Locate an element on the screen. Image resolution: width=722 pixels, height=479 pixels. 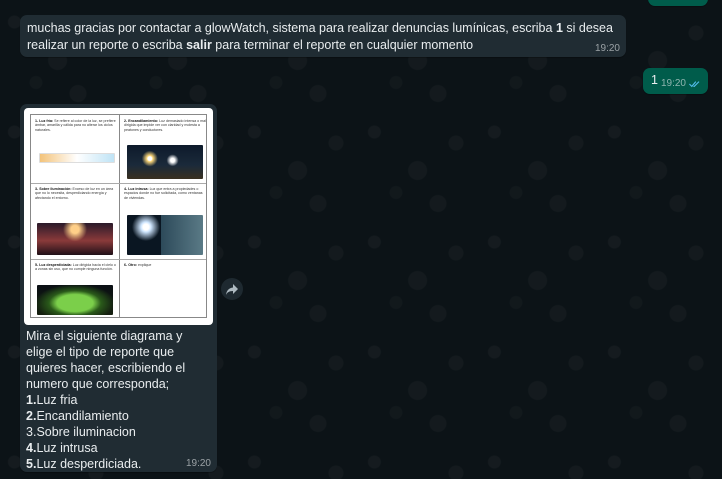
wasted-light-stadium-photo is located at coordinates (75, 300).